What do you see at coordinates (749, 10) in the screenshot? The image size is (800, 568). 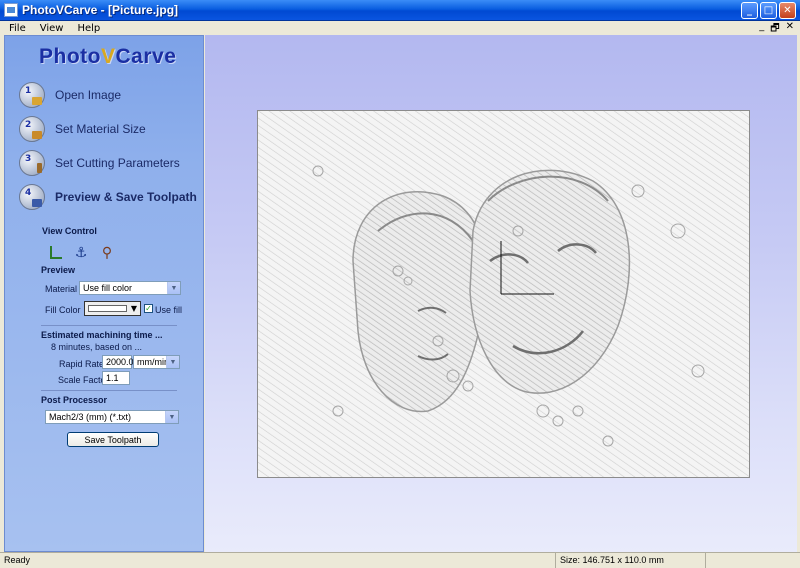 I see `minimize-button: _` at bounding box center [749, 10].